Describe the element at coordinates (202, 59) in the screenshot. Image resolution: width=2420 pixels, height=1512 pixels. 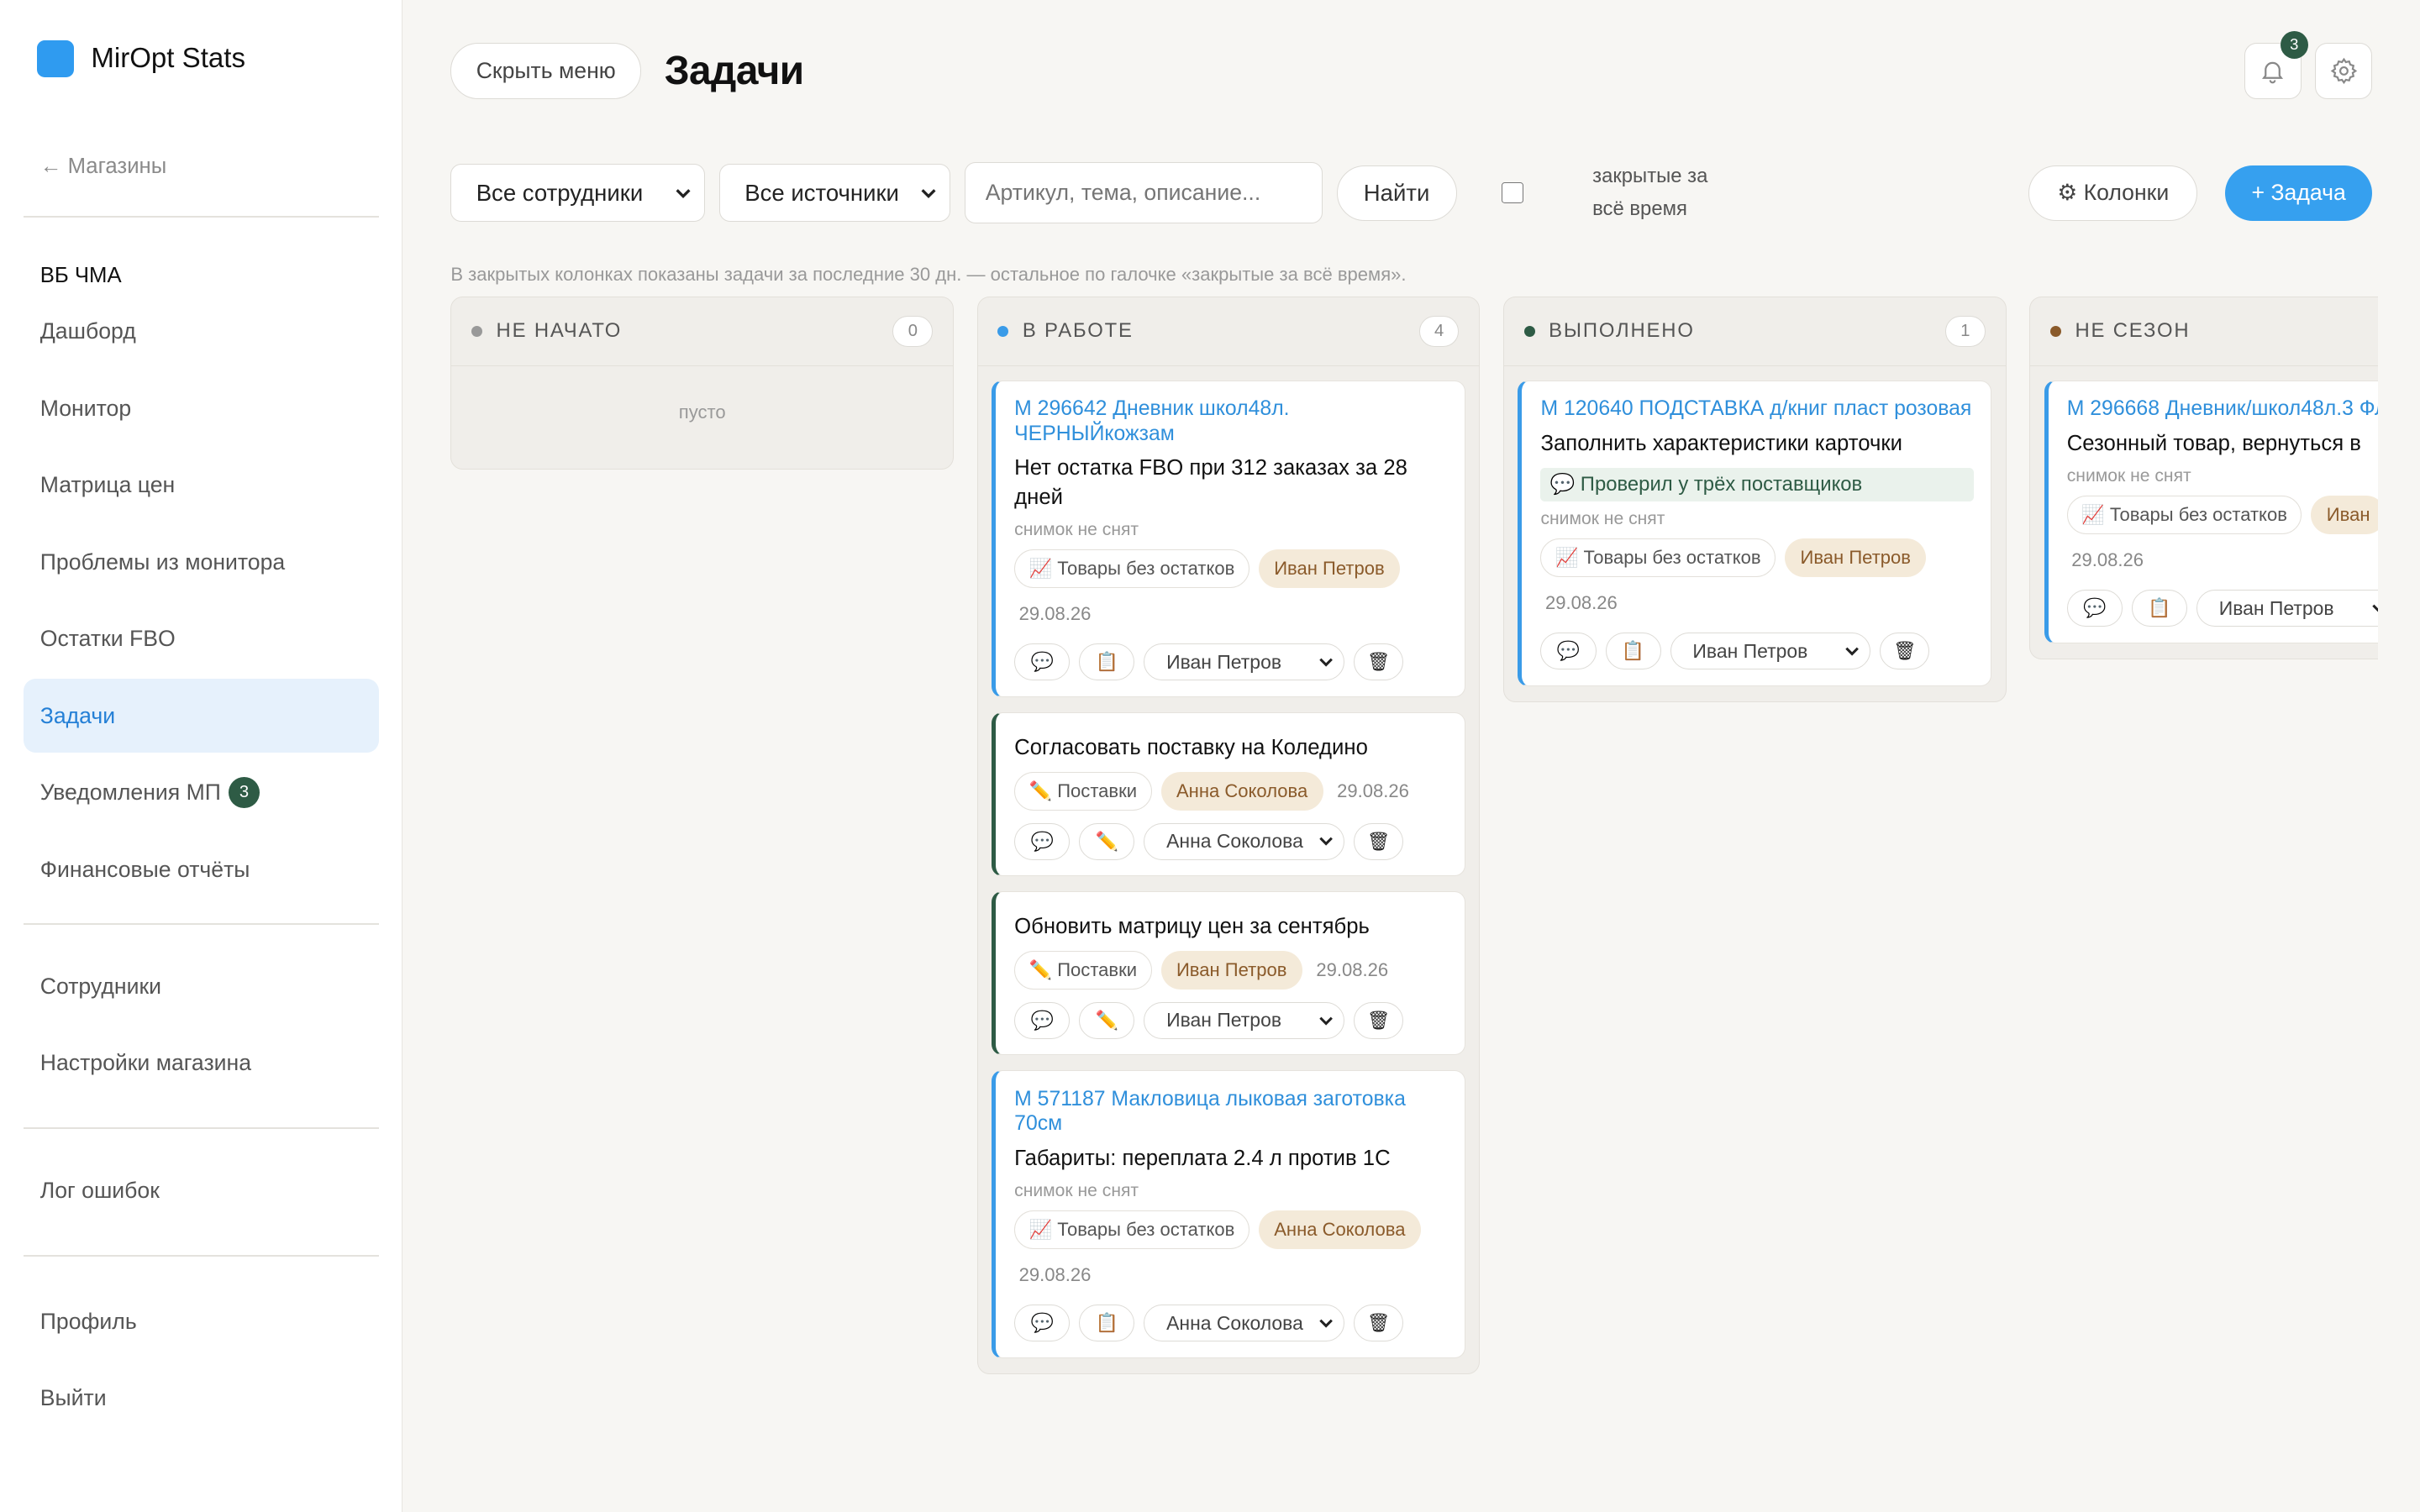
I see `brand: MirOpt Stats` at that location.